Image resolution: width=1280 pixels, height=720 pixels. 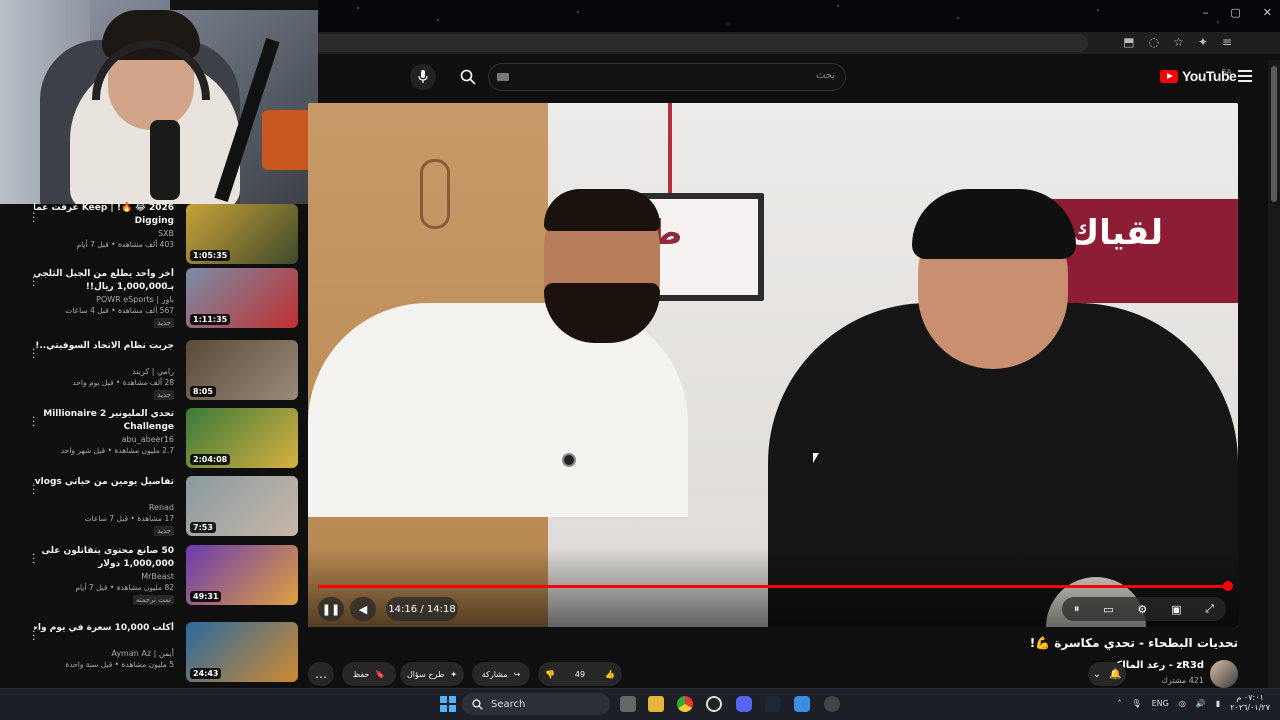 What do you see at coordinates (536, 704) in the screenshot?
I see `taskbar-search: Search` at bounding box center [536, 704].